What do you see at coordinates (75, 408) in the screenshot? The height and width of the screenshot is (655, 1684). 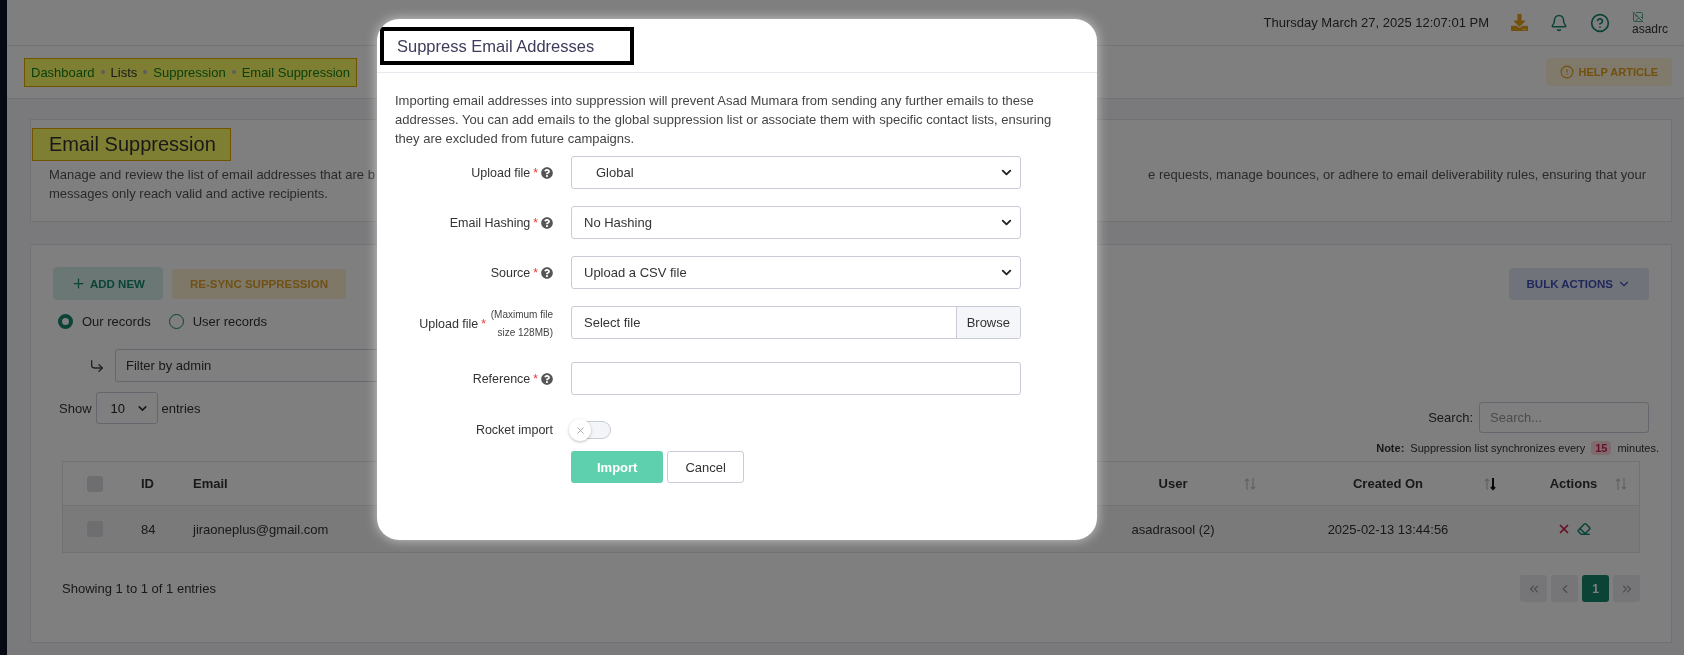 I see `show-label: Show` at bounding box center [75, 408].